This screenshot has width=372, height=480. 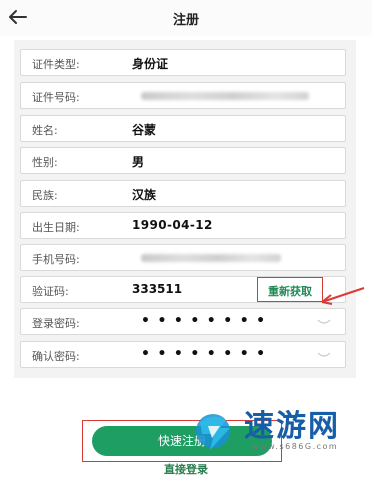 What do you see at coordinates (295, 446) in the screenshot?
I see `watermark-url: www.s686G.com` at bounding box center [295, 446].